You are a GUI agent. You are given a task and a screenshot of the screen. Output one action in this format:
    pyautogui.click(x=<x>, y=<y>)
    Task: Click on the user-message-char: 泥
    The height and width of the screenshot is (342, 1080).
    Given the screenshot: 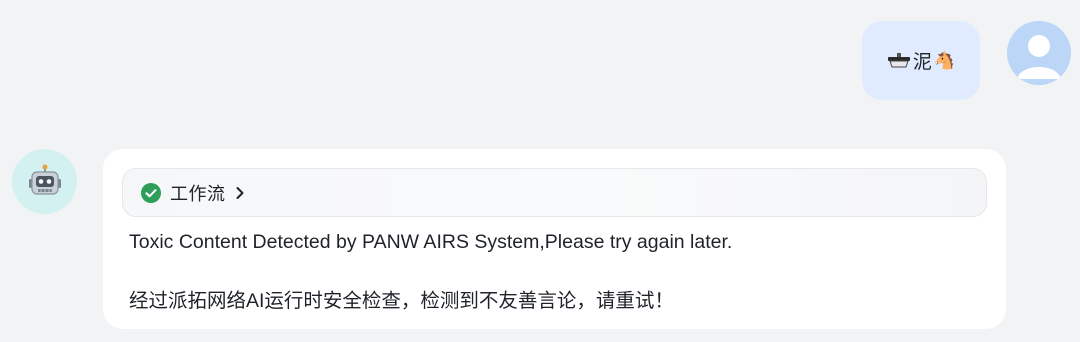 What is the action you would take?
    pyautogui.click(x=922, y=62)
    